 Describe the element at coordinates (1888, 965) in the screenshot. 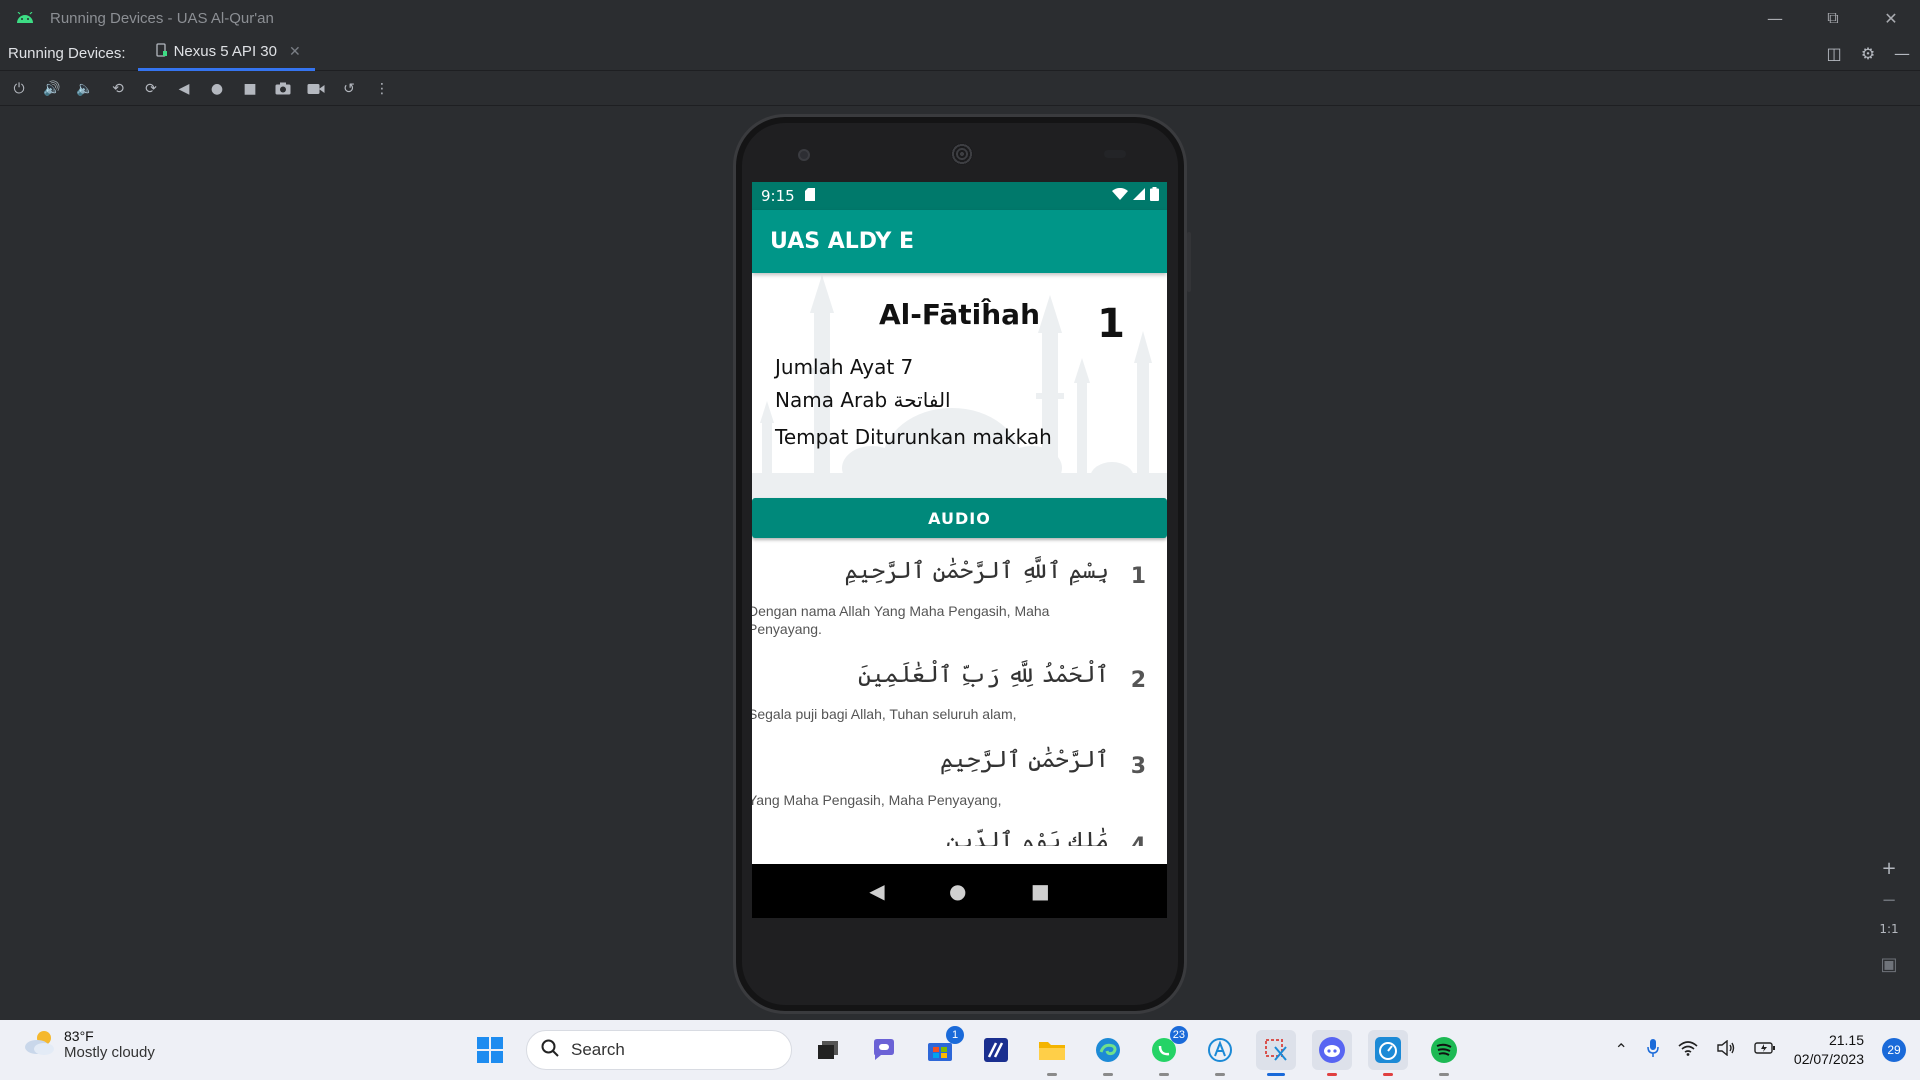

I see `zoom-fit-icon: ▣` at that location.